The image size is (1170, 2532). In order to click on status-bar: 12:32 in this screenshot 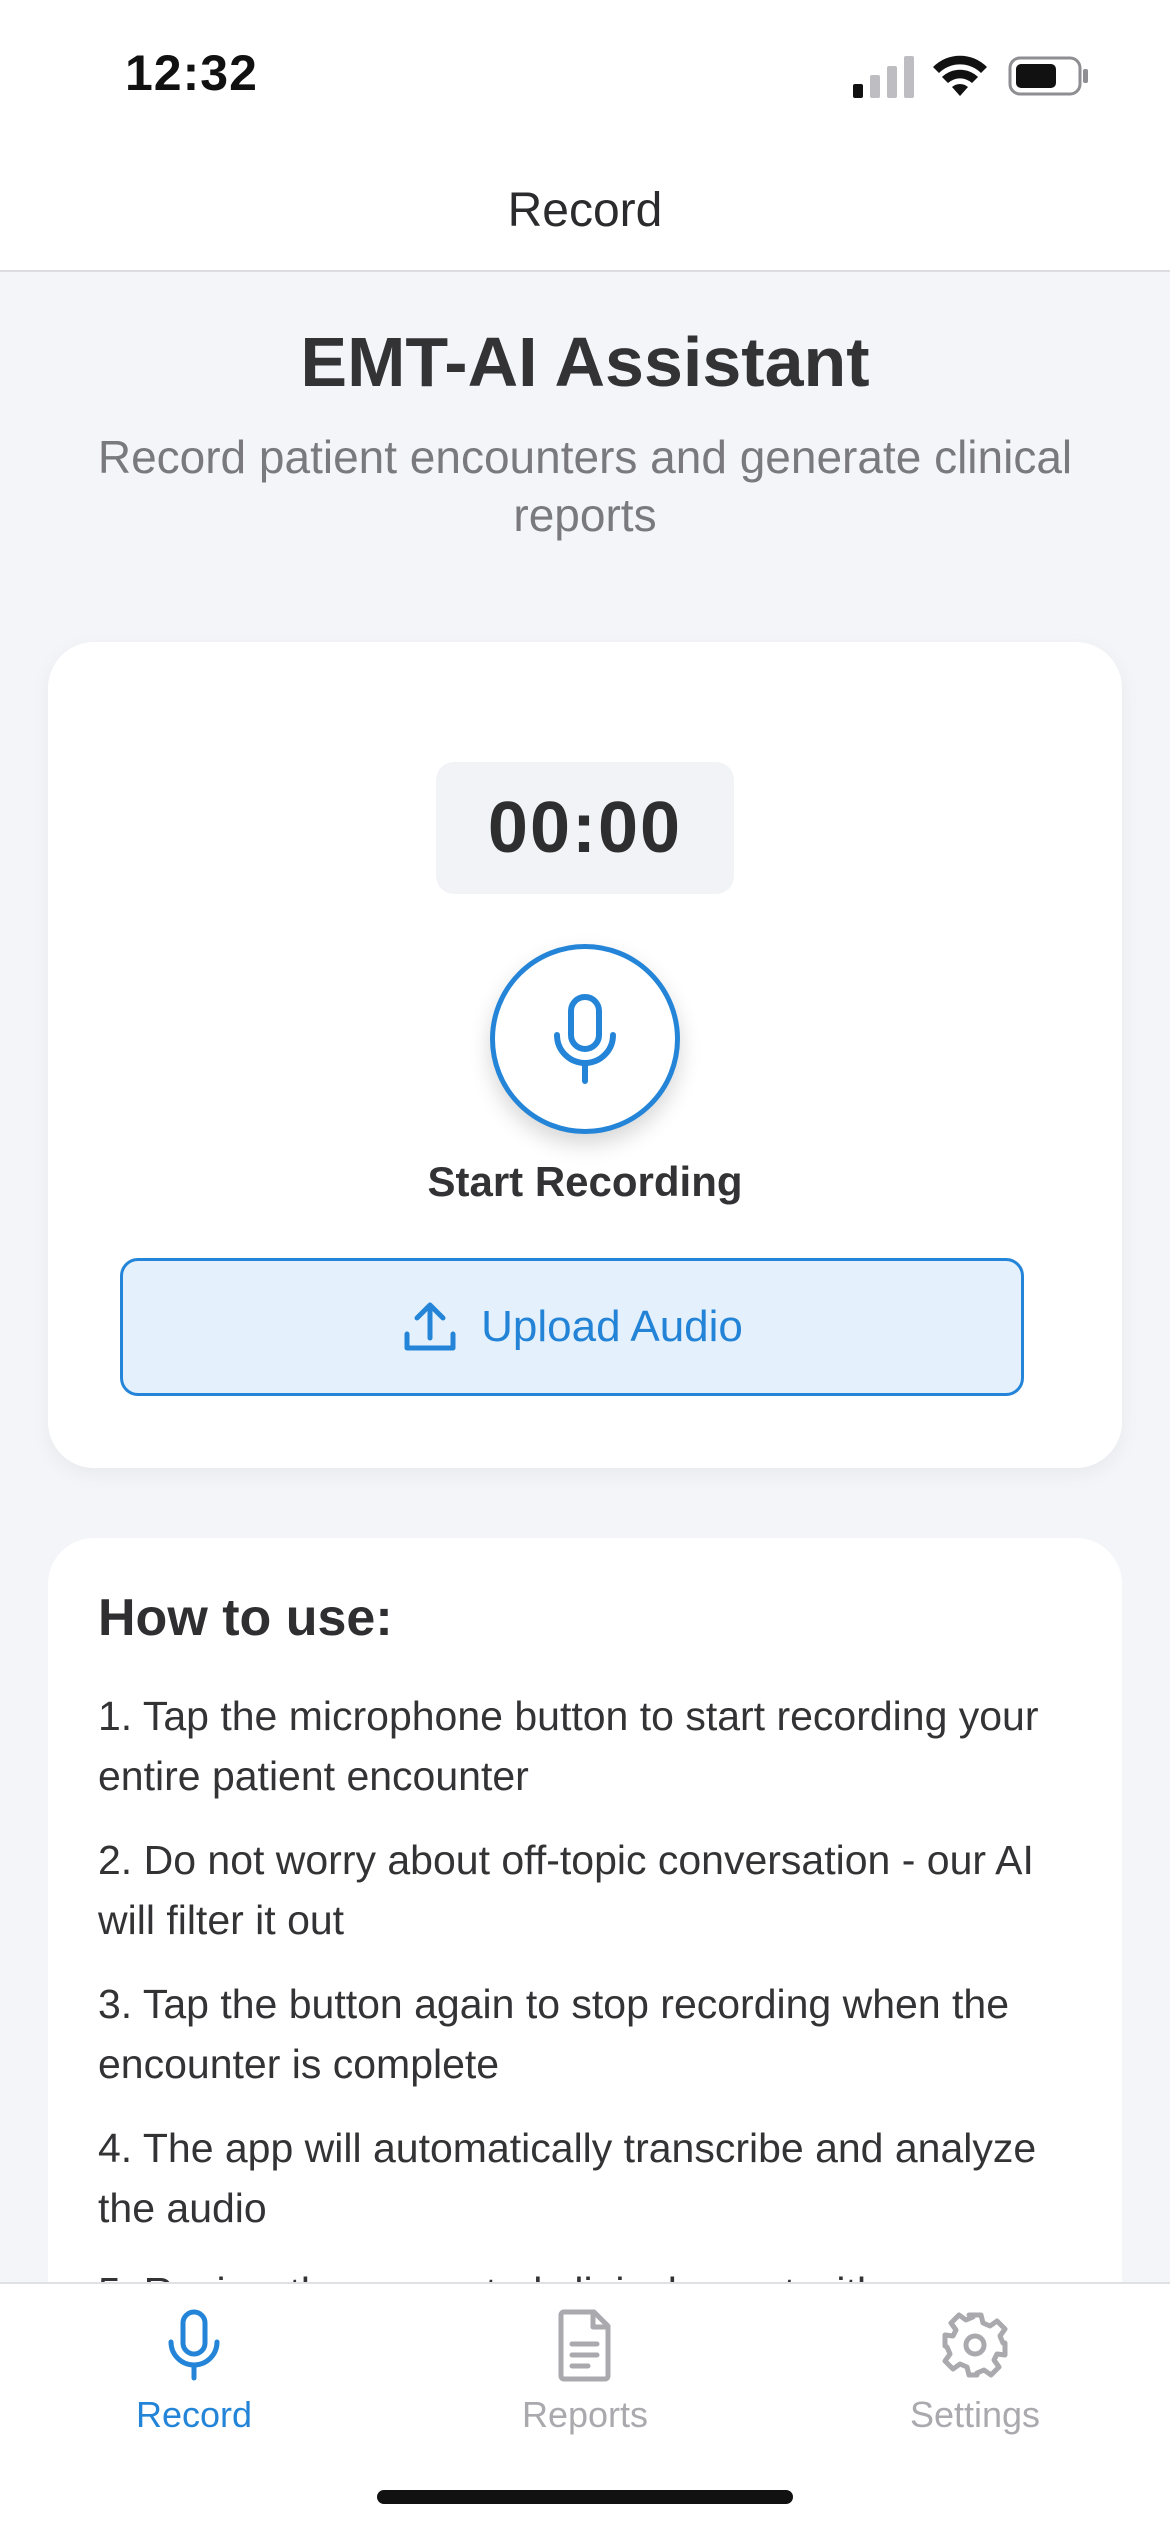, I will do `click(585, 75)`.